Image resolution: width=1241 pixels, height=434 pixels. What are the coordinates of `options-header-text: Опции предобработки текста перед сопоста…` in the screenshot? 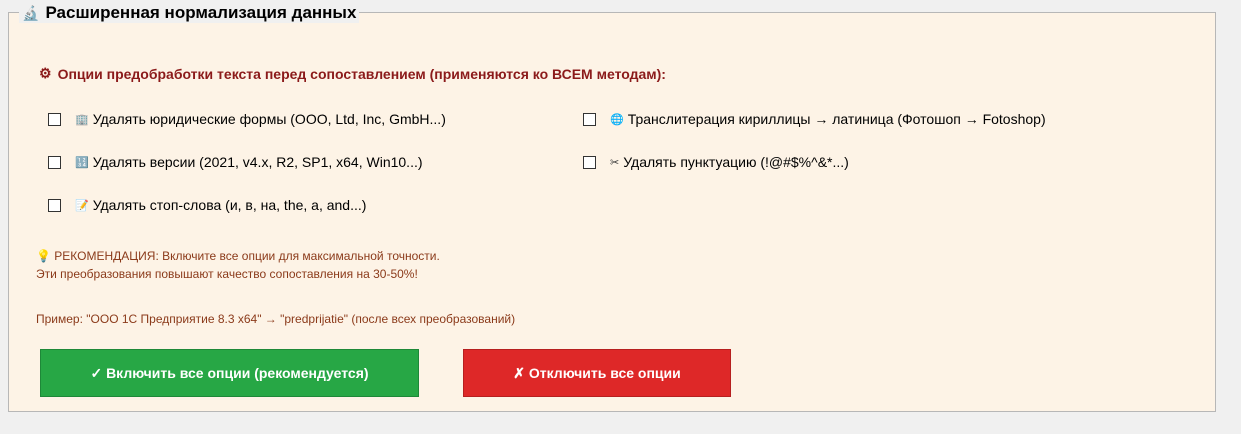 It's located at (361, 73).